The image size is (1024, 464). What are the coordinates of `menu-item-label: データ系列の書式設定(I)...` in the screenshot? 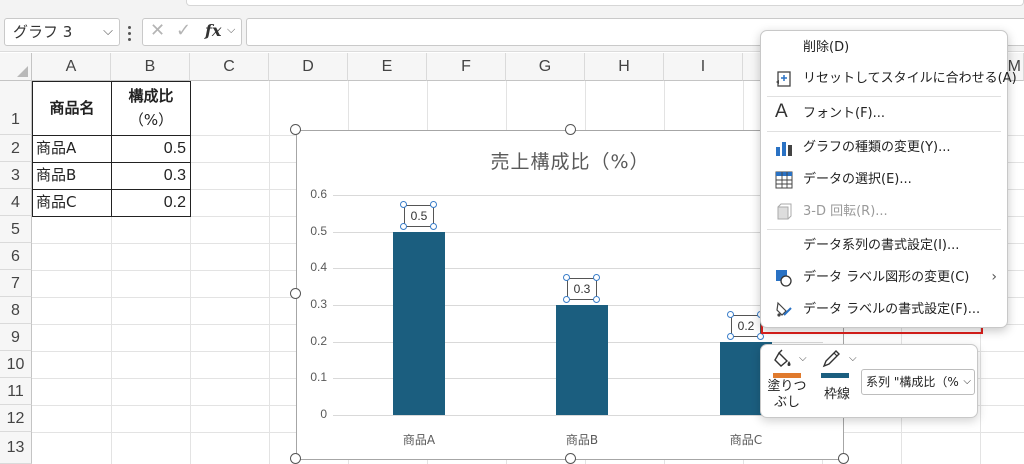 It's located at (881, 245).